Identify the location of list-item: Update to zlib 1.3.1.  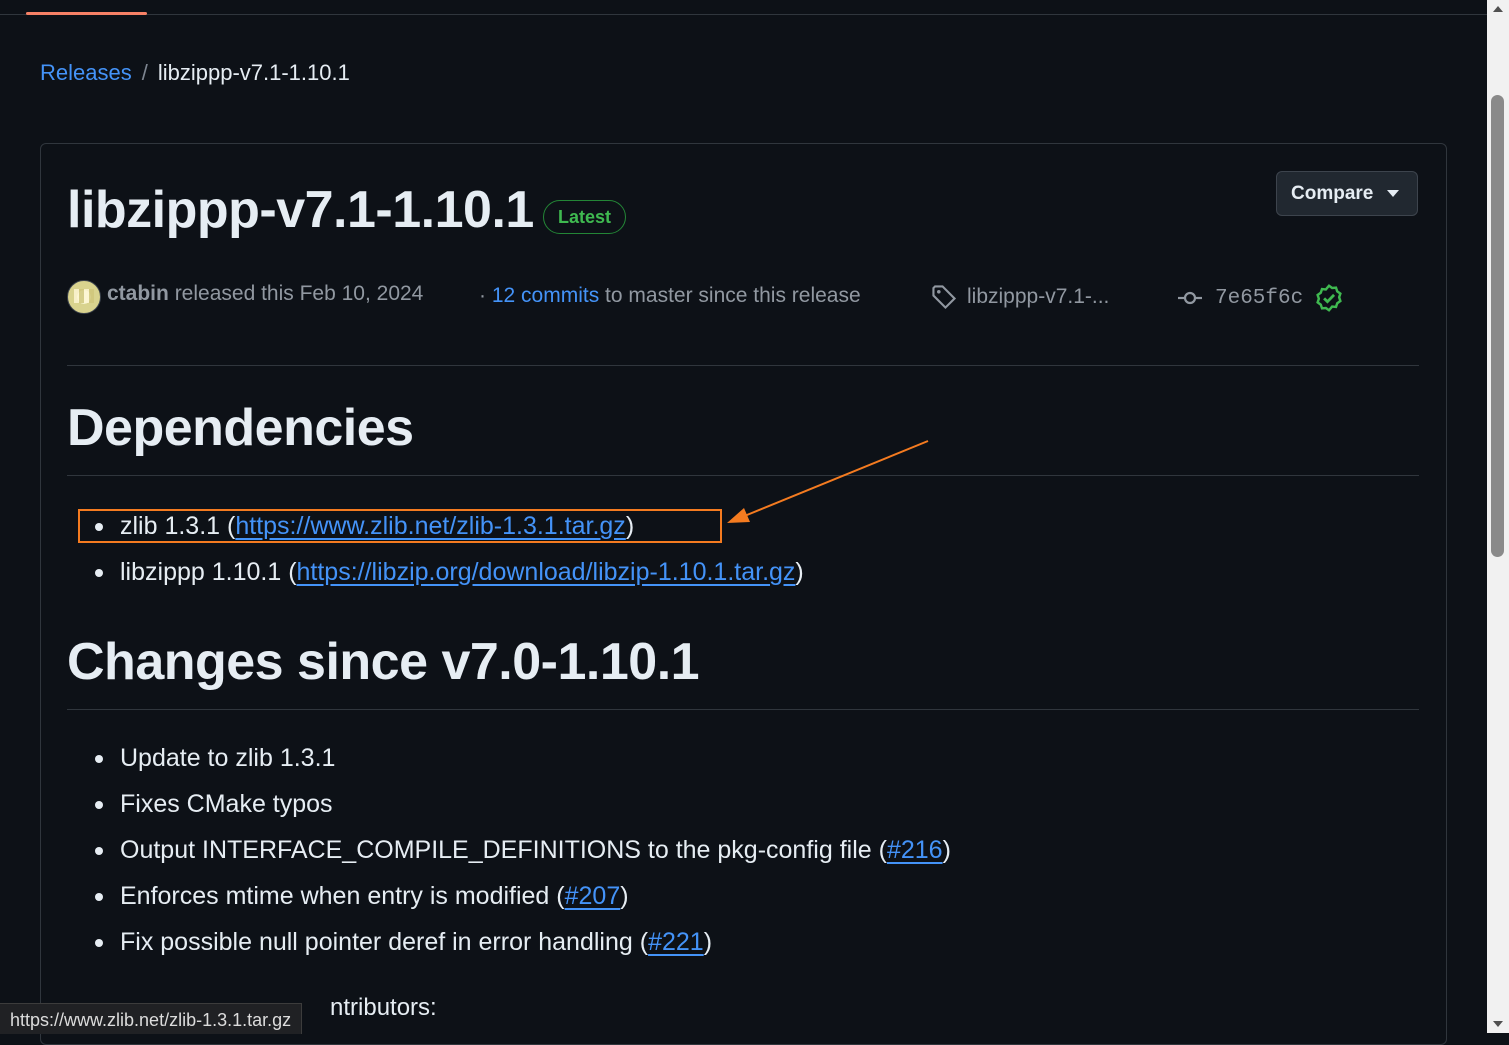
(509, 758).